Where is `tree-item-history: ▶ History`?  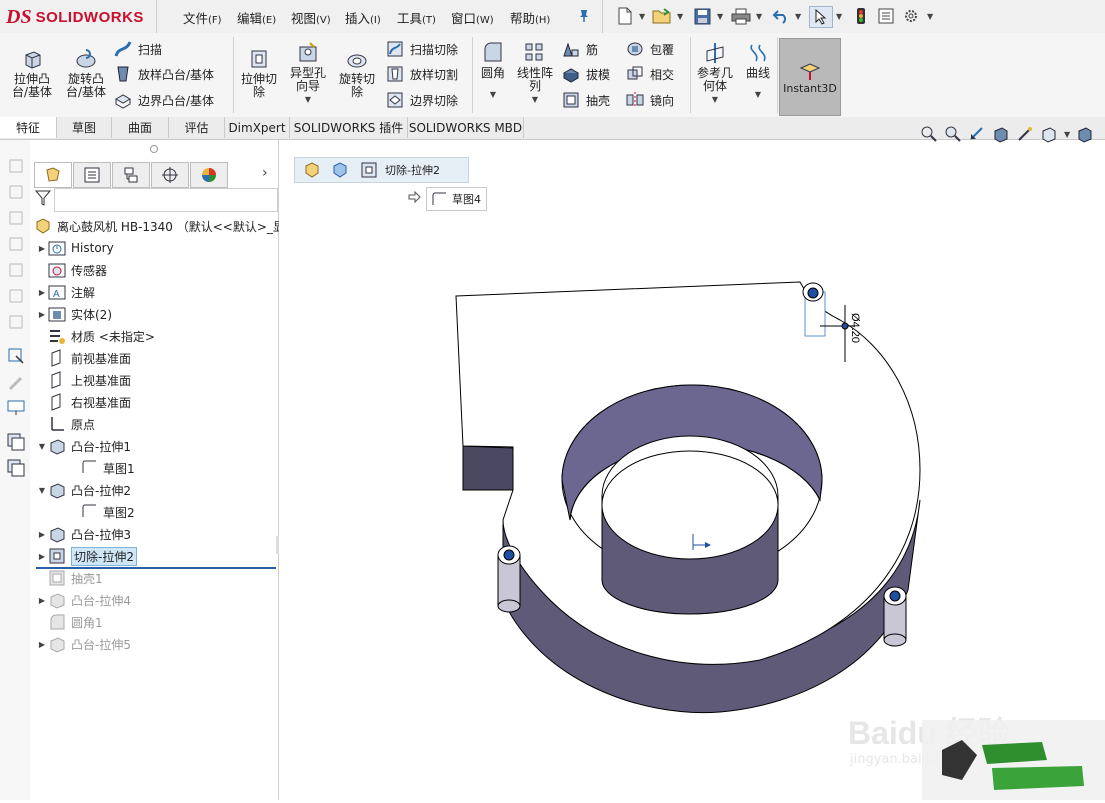
tree-item-history: ▶ History is located at coordinates (75, 248).